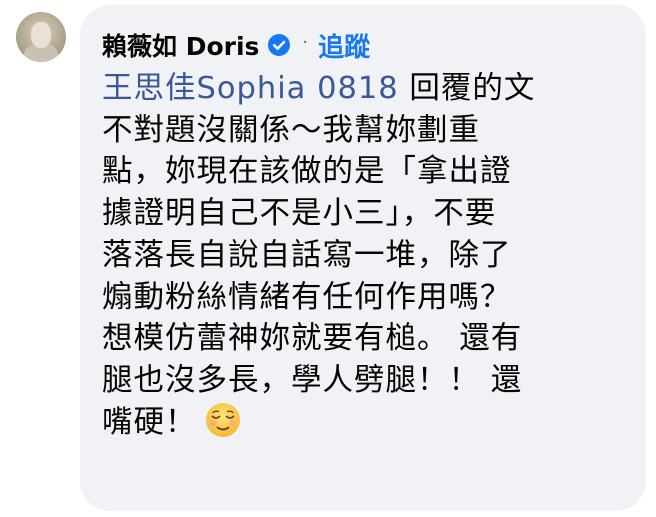 Image resolution: width=656 pixels, height=517 pixels. Describe the element at coordinates (180, 45) in the screenshot. I see `comment-author-name: 賴薇如 Doris` at that location.